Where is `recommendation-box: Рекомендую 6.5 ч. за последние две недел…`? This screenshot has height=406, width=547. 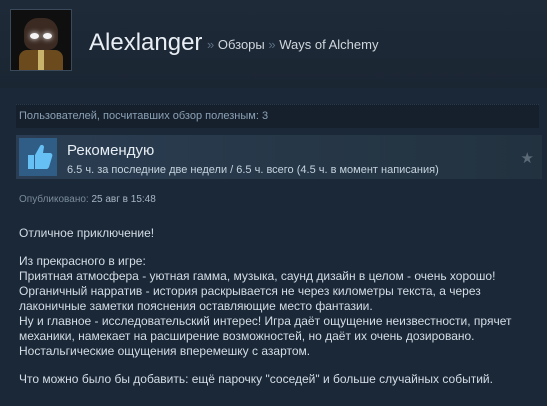 recommendation-box: Рекомендую 6.5 ч. за последние две недел… is located at coordinates (279, 157).